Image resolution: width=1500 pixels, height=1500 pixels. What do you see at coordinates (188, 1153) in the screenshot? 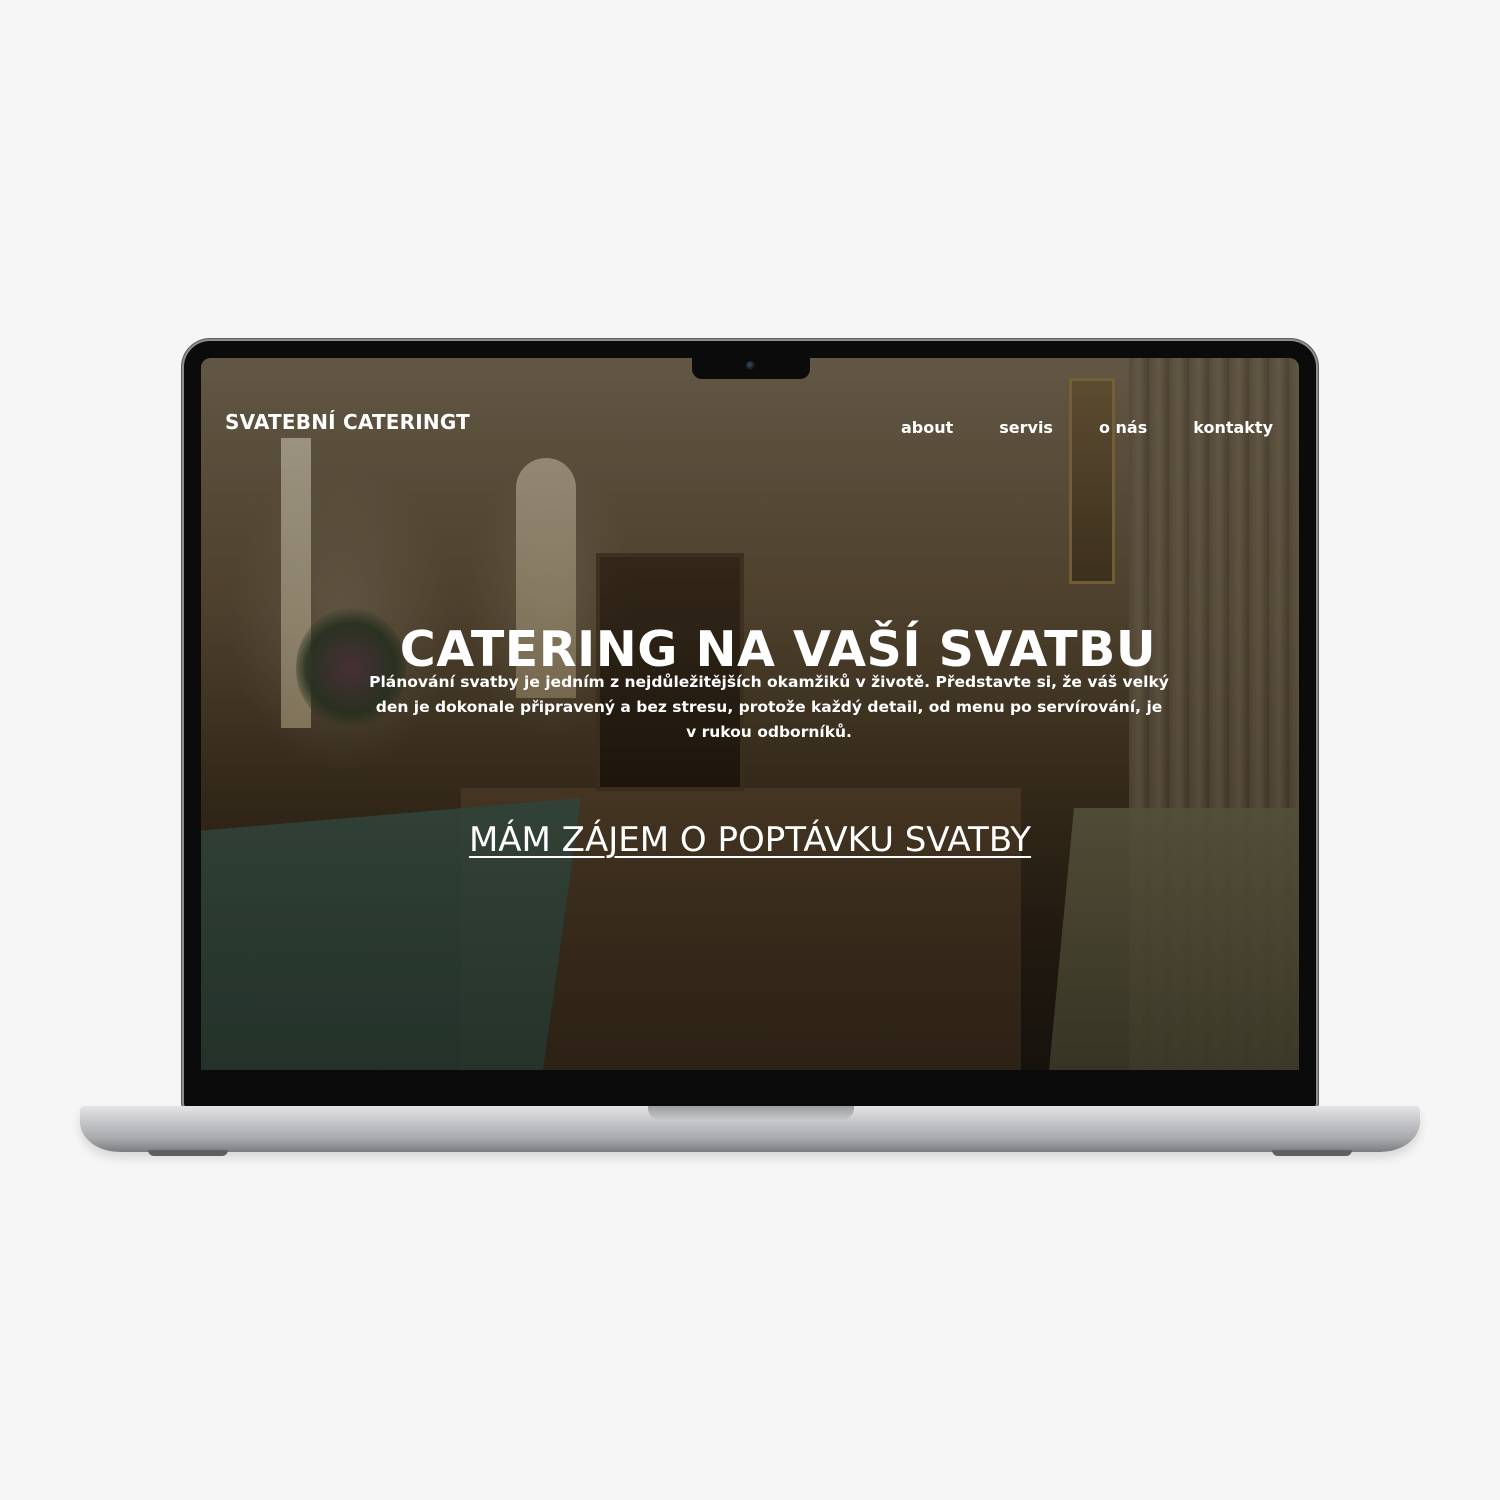
I see `laptop-foot-left` at bounding box center [188, 1153].